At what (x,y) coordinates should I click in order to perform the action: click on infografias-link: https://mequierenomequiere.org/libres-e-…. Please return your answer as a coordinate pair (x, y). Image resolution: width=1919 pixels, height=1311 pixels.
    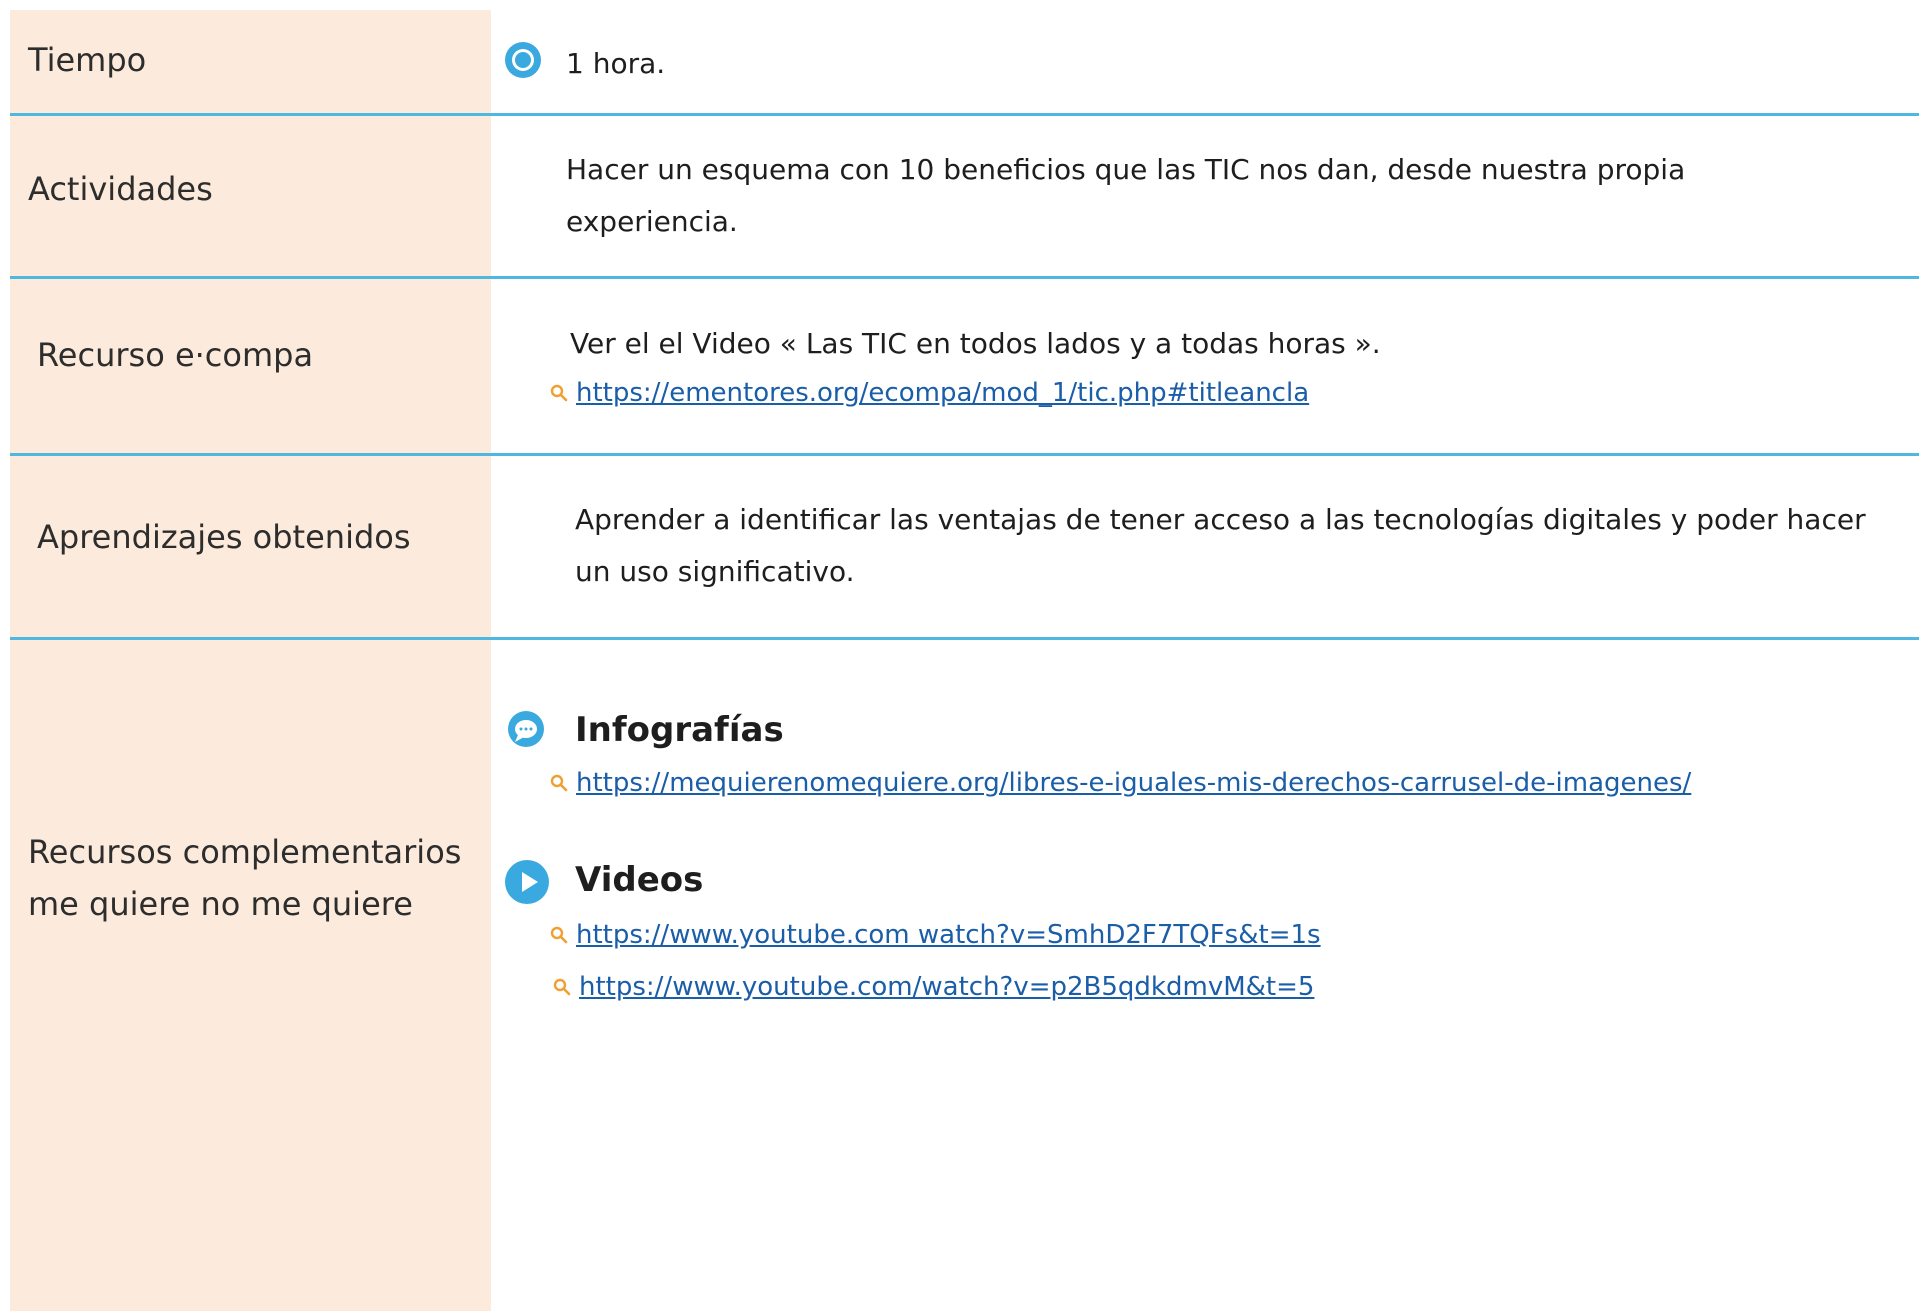
    Looking at the image, I should click on (1133, 783).